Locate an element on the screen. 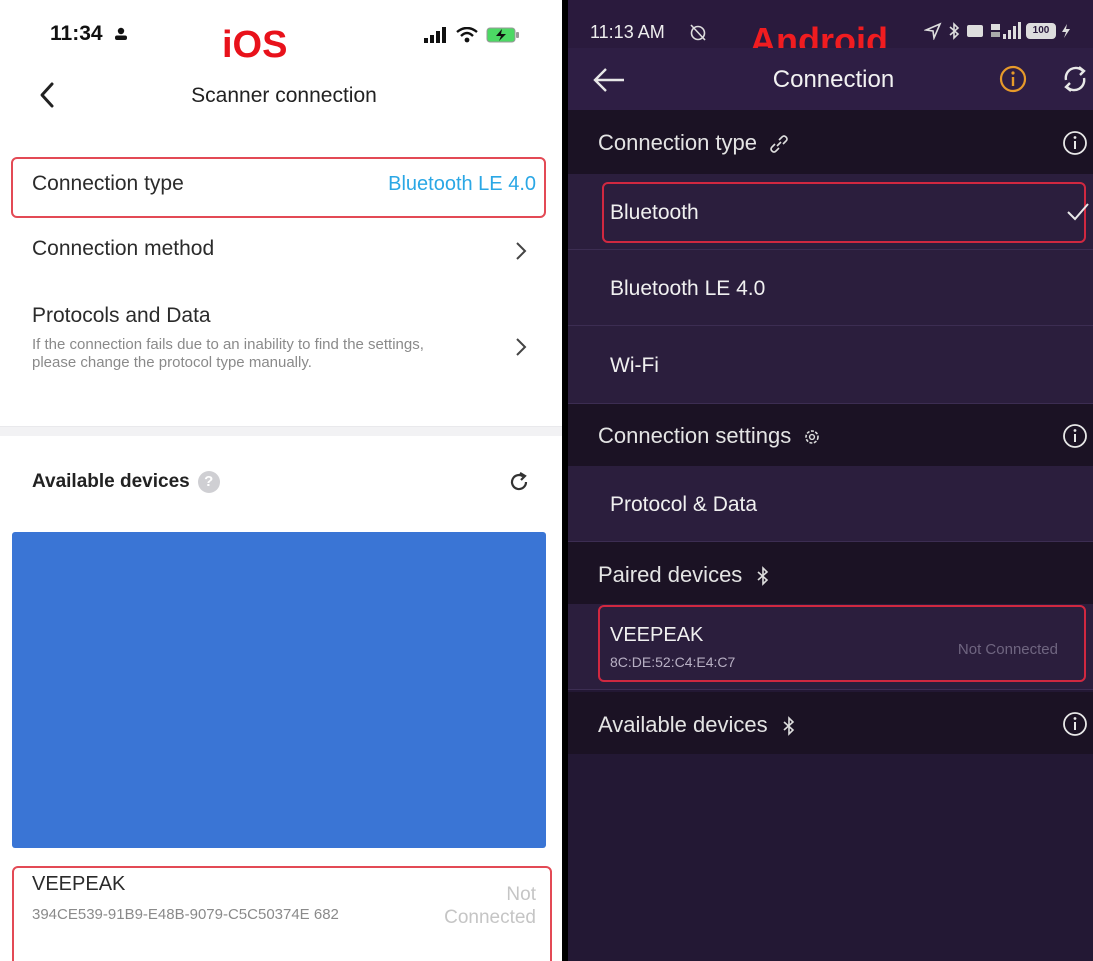 This screenshot has width=1093, height=961. person-icon is located at coordinates (121, 34).